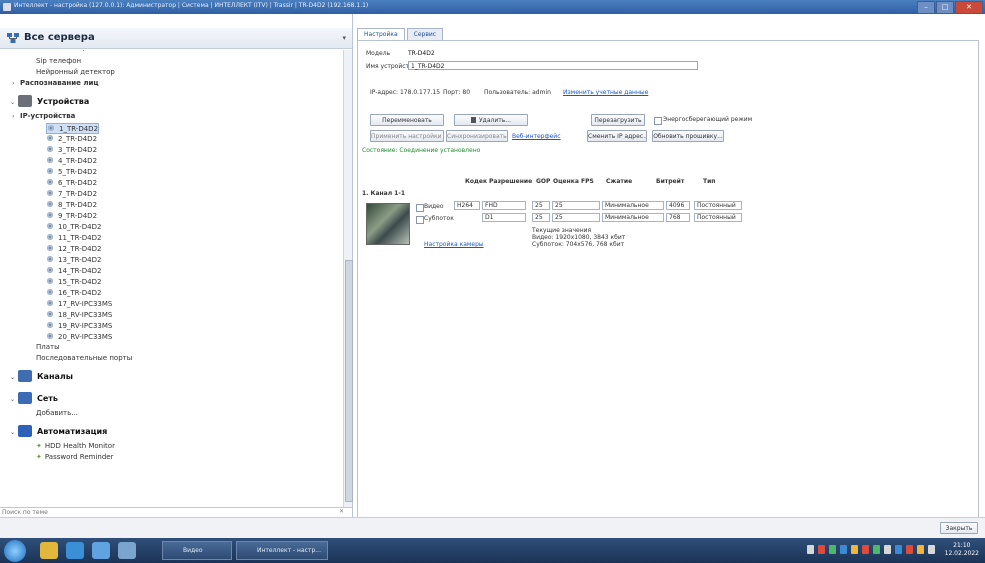 Image resolution: width=985 pixels, height=563 pixels. Describe the element at coordinates (678, 205) in the screenshot. I see `bitrate-stepper: 4096` at that location.